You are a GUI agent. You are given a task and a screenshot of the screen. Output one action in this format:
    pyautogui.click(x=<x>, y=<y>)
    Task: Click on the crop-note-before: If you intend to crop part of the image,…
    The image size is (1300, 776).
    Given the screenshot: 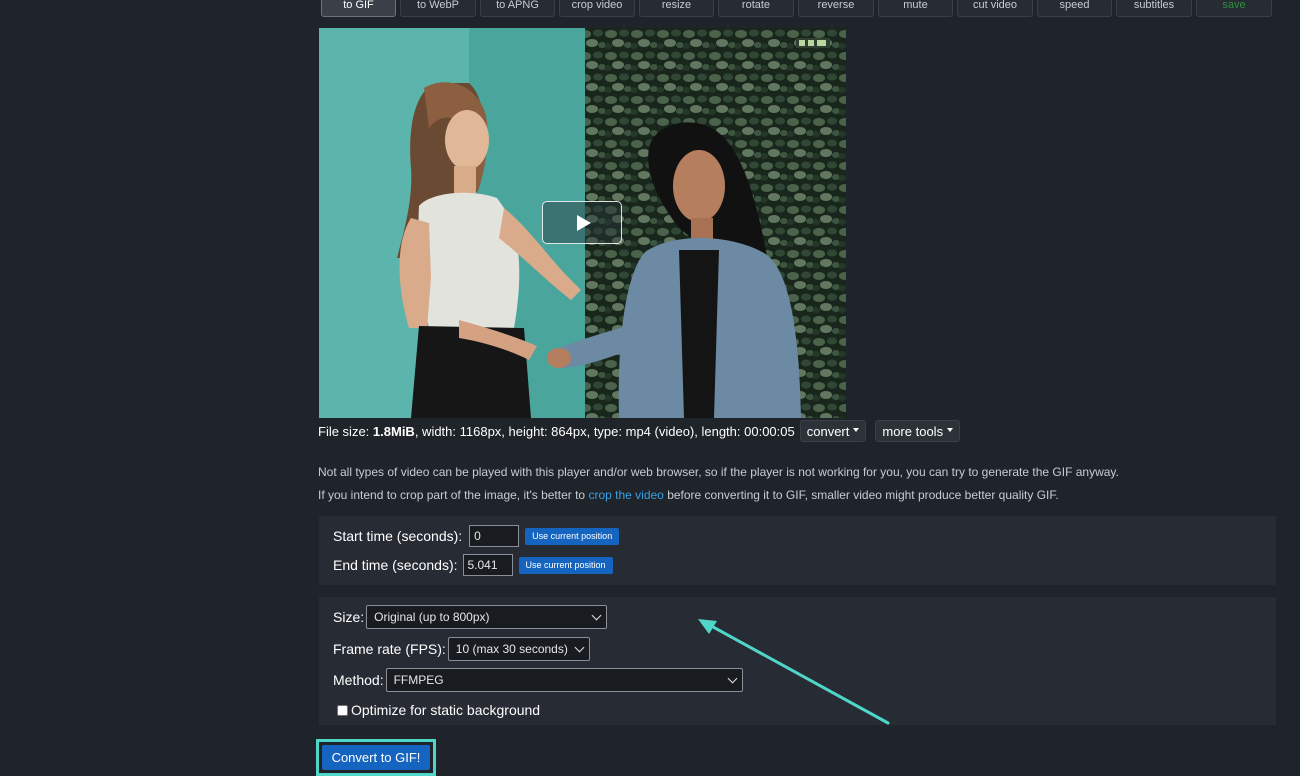 What is the action you would take?
    pyautogui.click(x=452, y=495)
    